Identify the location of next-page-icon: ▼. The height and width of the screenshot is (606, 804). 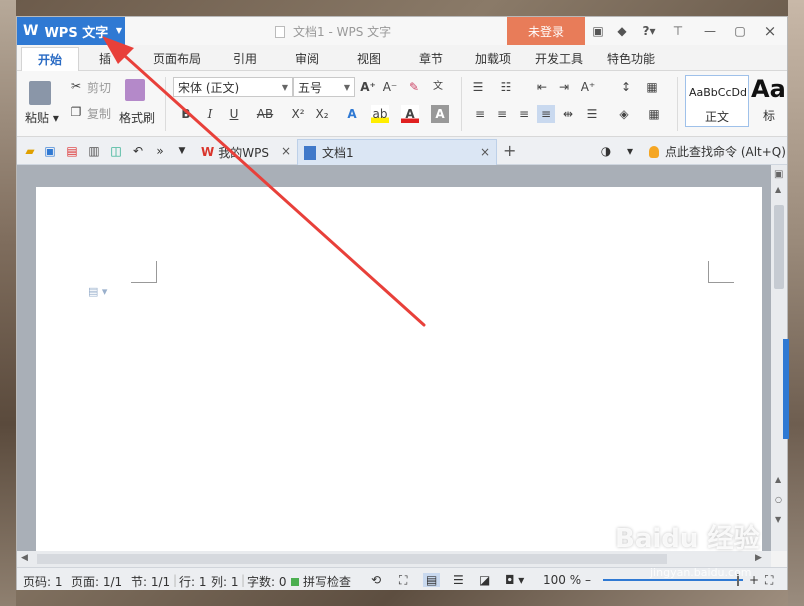
(778, 519).